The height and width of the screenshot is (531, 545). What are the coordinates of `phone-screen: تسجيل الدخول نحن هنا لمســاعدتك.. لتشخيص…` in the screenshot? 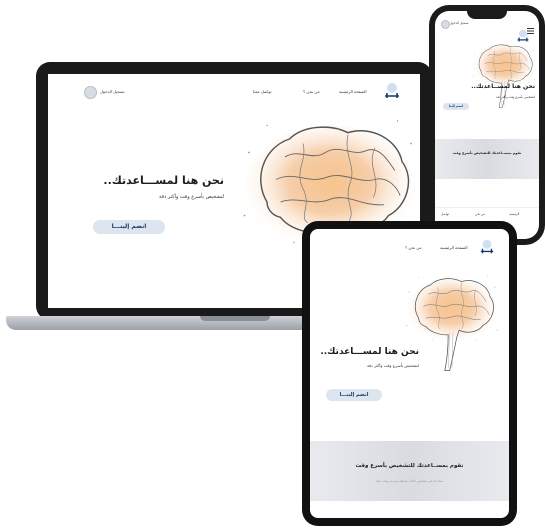 It's located at (487, 125).